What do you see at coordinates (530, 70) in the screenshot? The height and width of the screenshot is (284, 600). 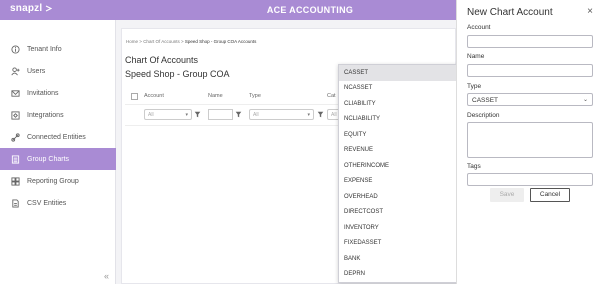 I see `name-input` at bounding box center [530, 70].